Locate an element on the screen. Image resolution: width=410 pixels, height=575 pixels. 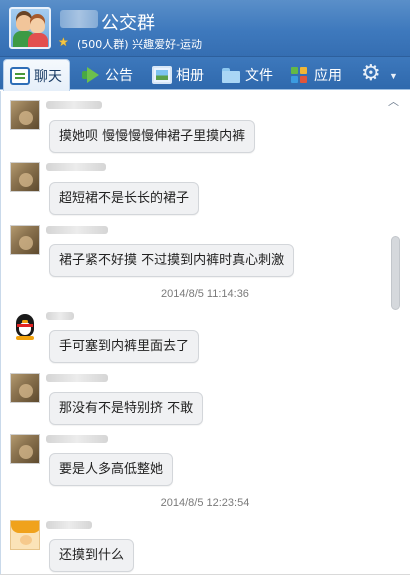
tab-label: 相册 is located at coordinates (190, 75).